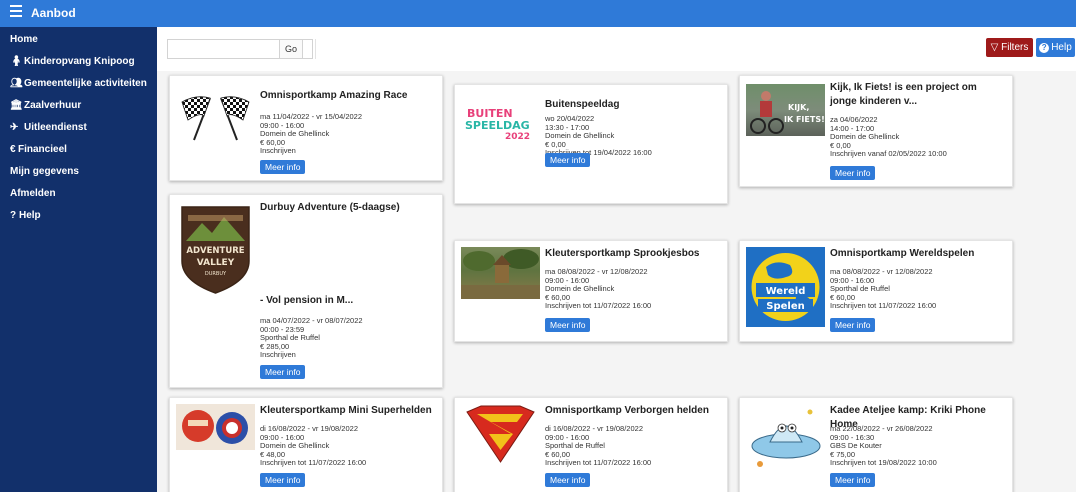 This screenshot has height=492, width=1076. I want to click on divider, so click(315, 49).